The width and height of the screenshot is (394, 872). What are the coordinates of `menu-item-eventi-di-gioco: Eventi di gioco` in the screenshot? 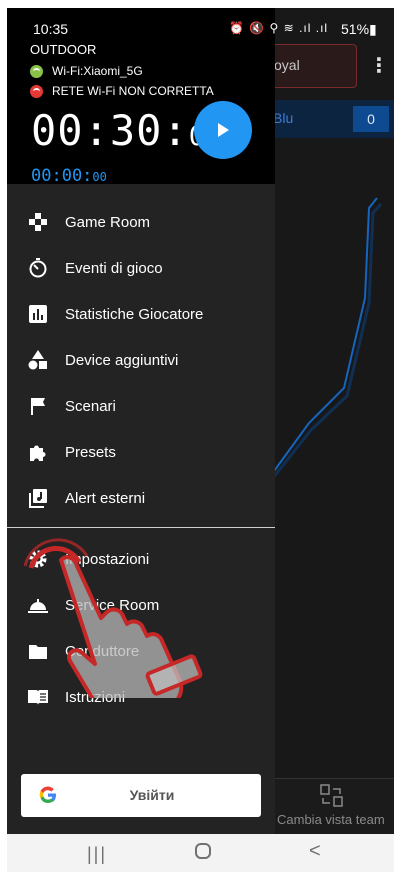 It's located at (141, 269).